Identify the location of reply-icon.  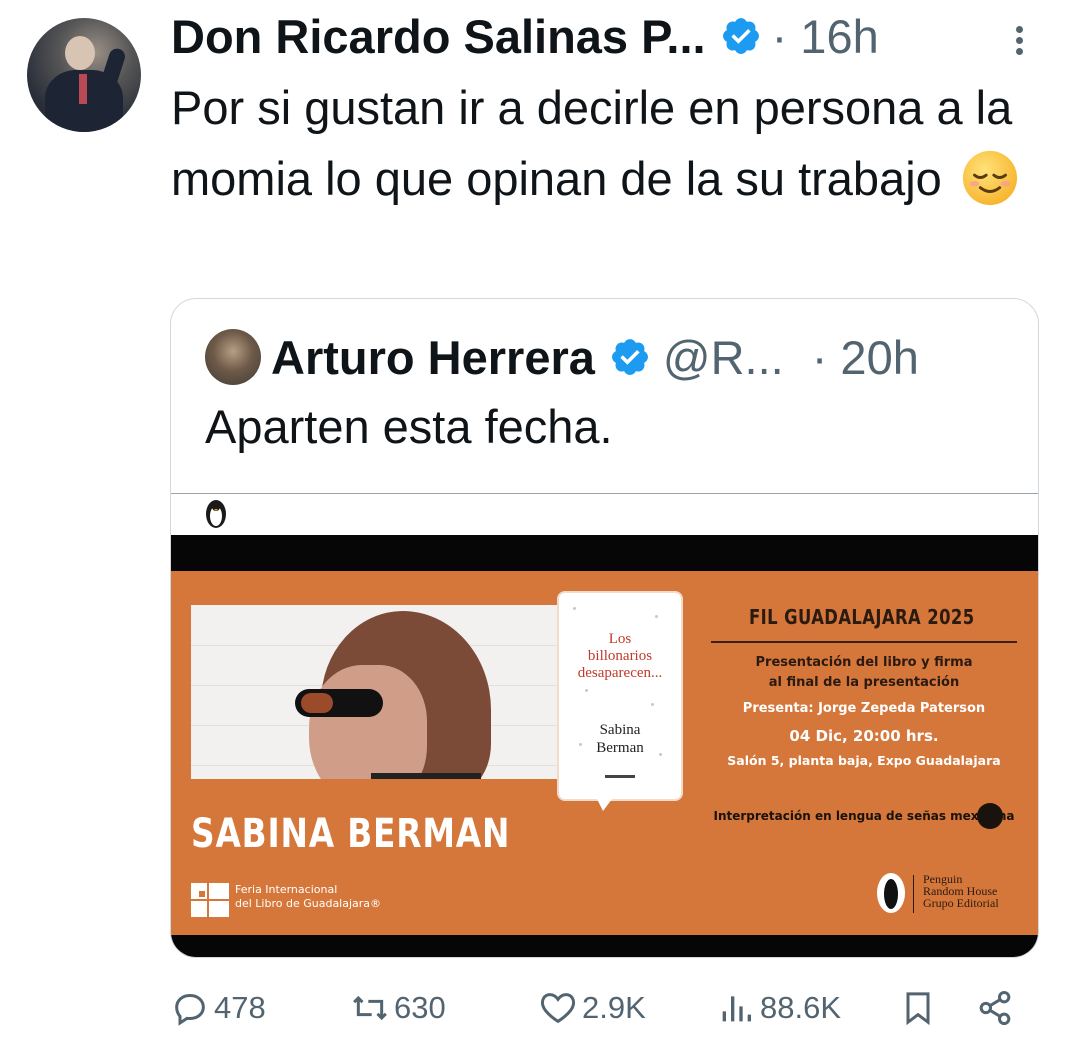
(190, 1009).